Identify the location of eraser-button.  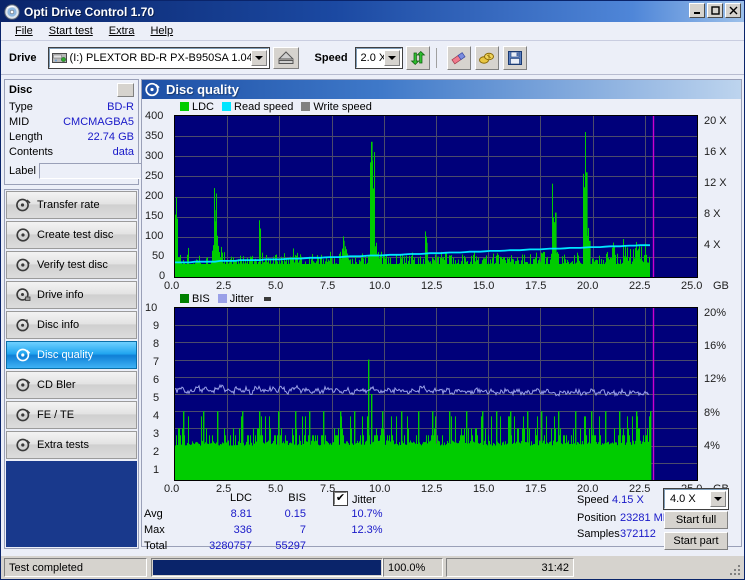
(458, 57).